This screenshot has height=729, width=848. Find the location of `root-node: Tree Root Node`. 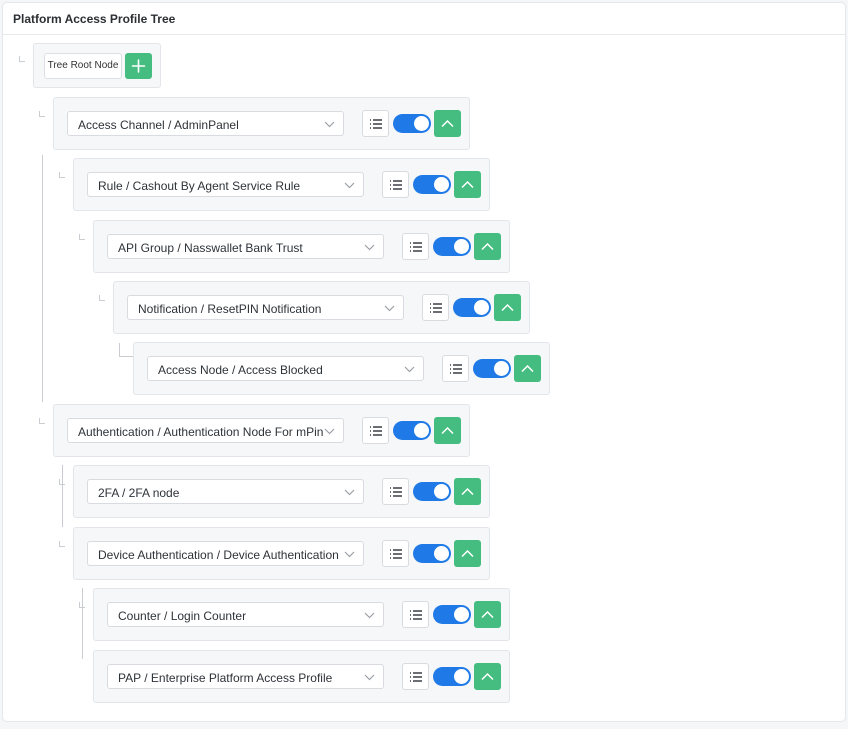

root-node: Tree Root Node is located at coordinates (97, 65).